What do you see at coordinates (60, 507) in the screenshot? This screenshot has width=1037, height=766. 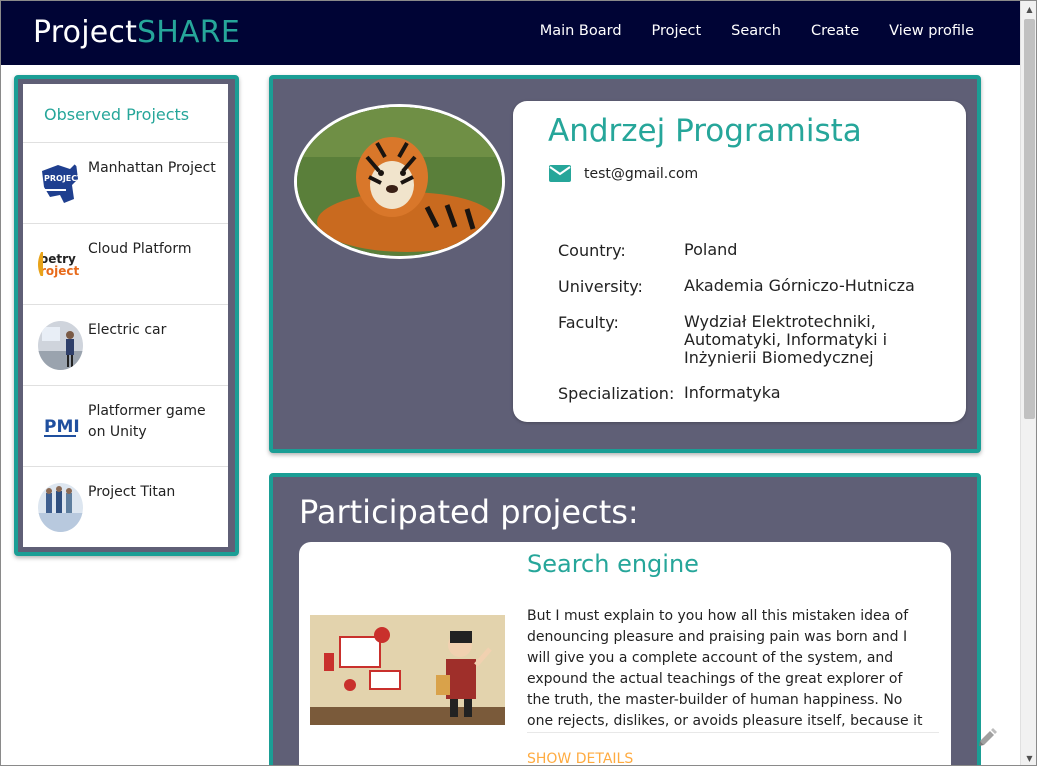 I see `meeting-photo-icon` at bounding box center [60, 507].